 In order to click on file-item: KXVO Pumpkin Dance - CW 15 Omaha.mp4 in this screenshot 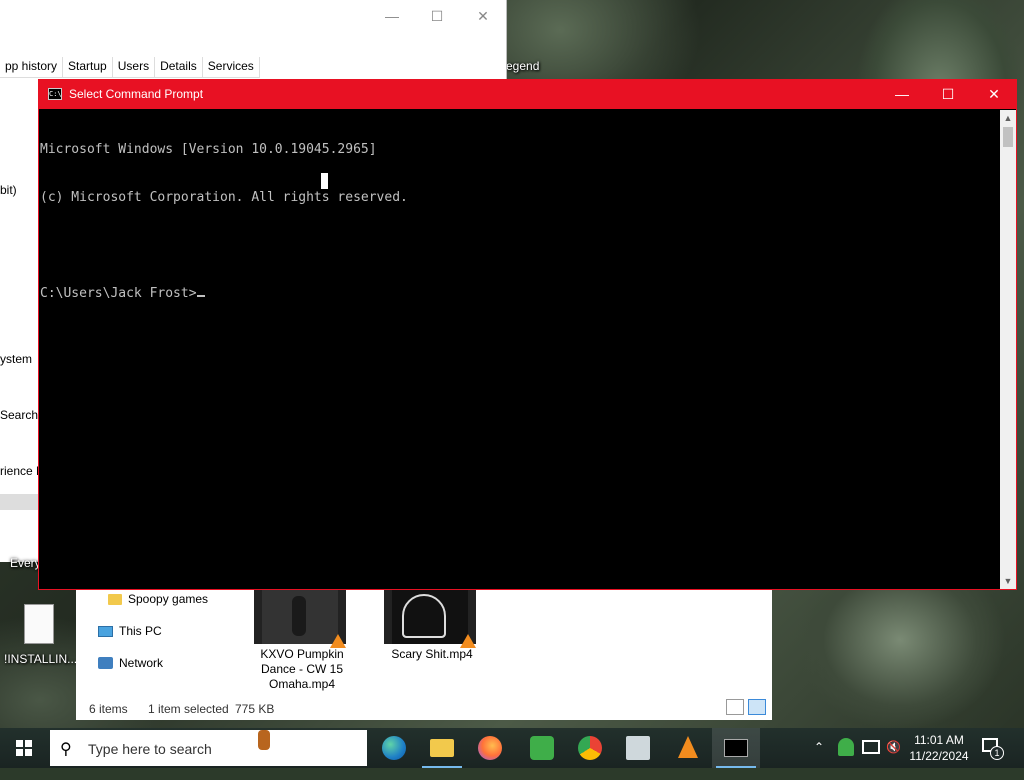, I will do `click(302, 641)`.